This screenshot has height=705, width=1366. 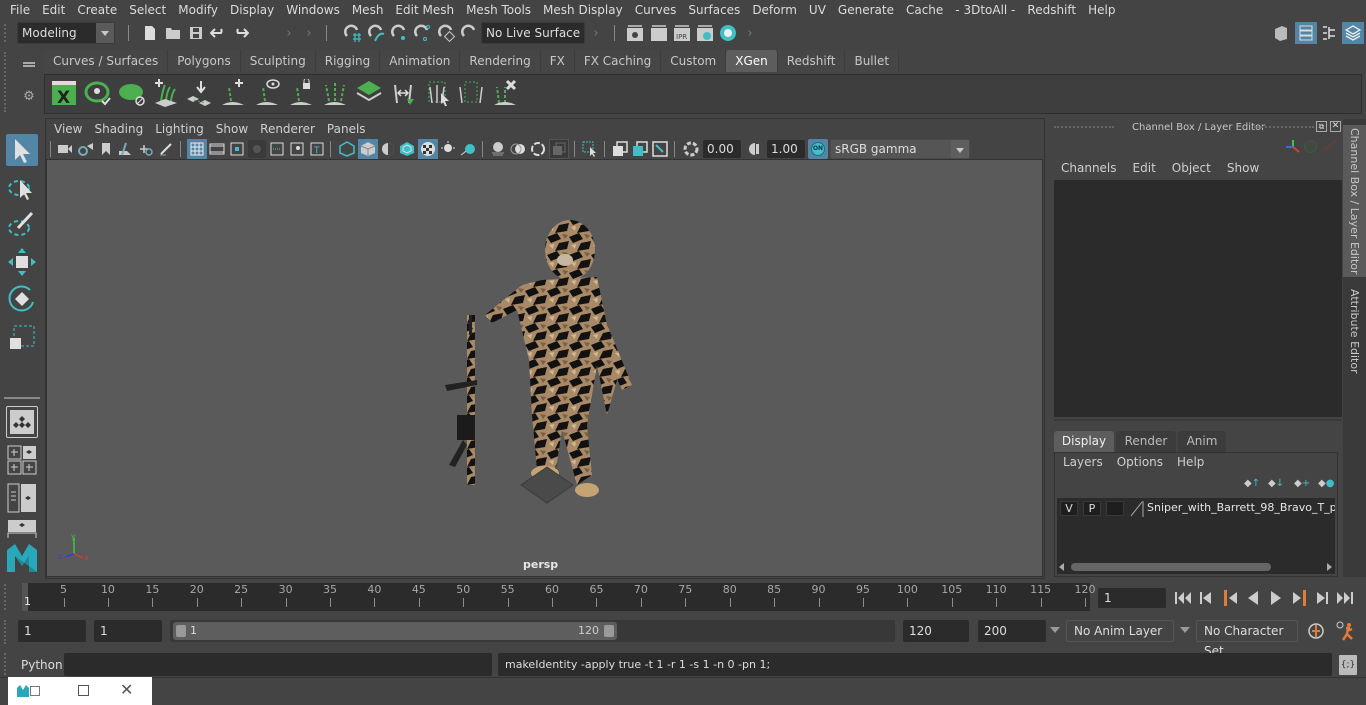 I want to click on play-backwards-icon, so click(x=1253, y=598).